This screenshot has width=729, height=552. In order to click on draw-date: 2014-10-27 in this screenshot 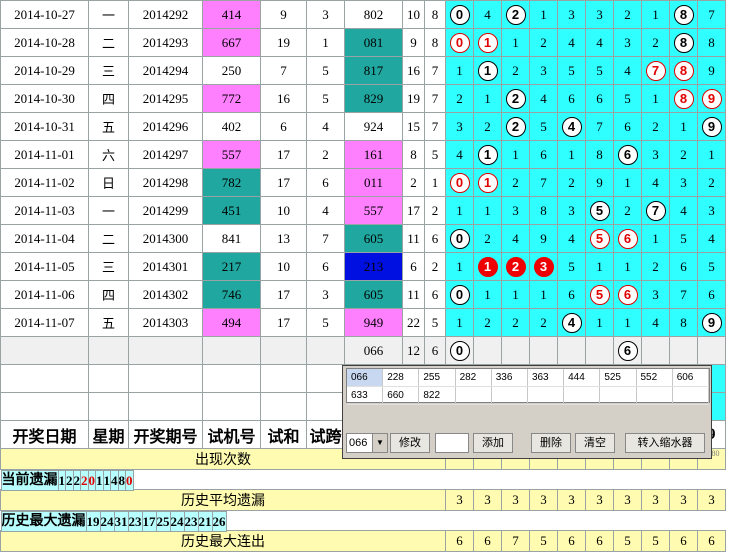, I will do `click(44, 14)`.